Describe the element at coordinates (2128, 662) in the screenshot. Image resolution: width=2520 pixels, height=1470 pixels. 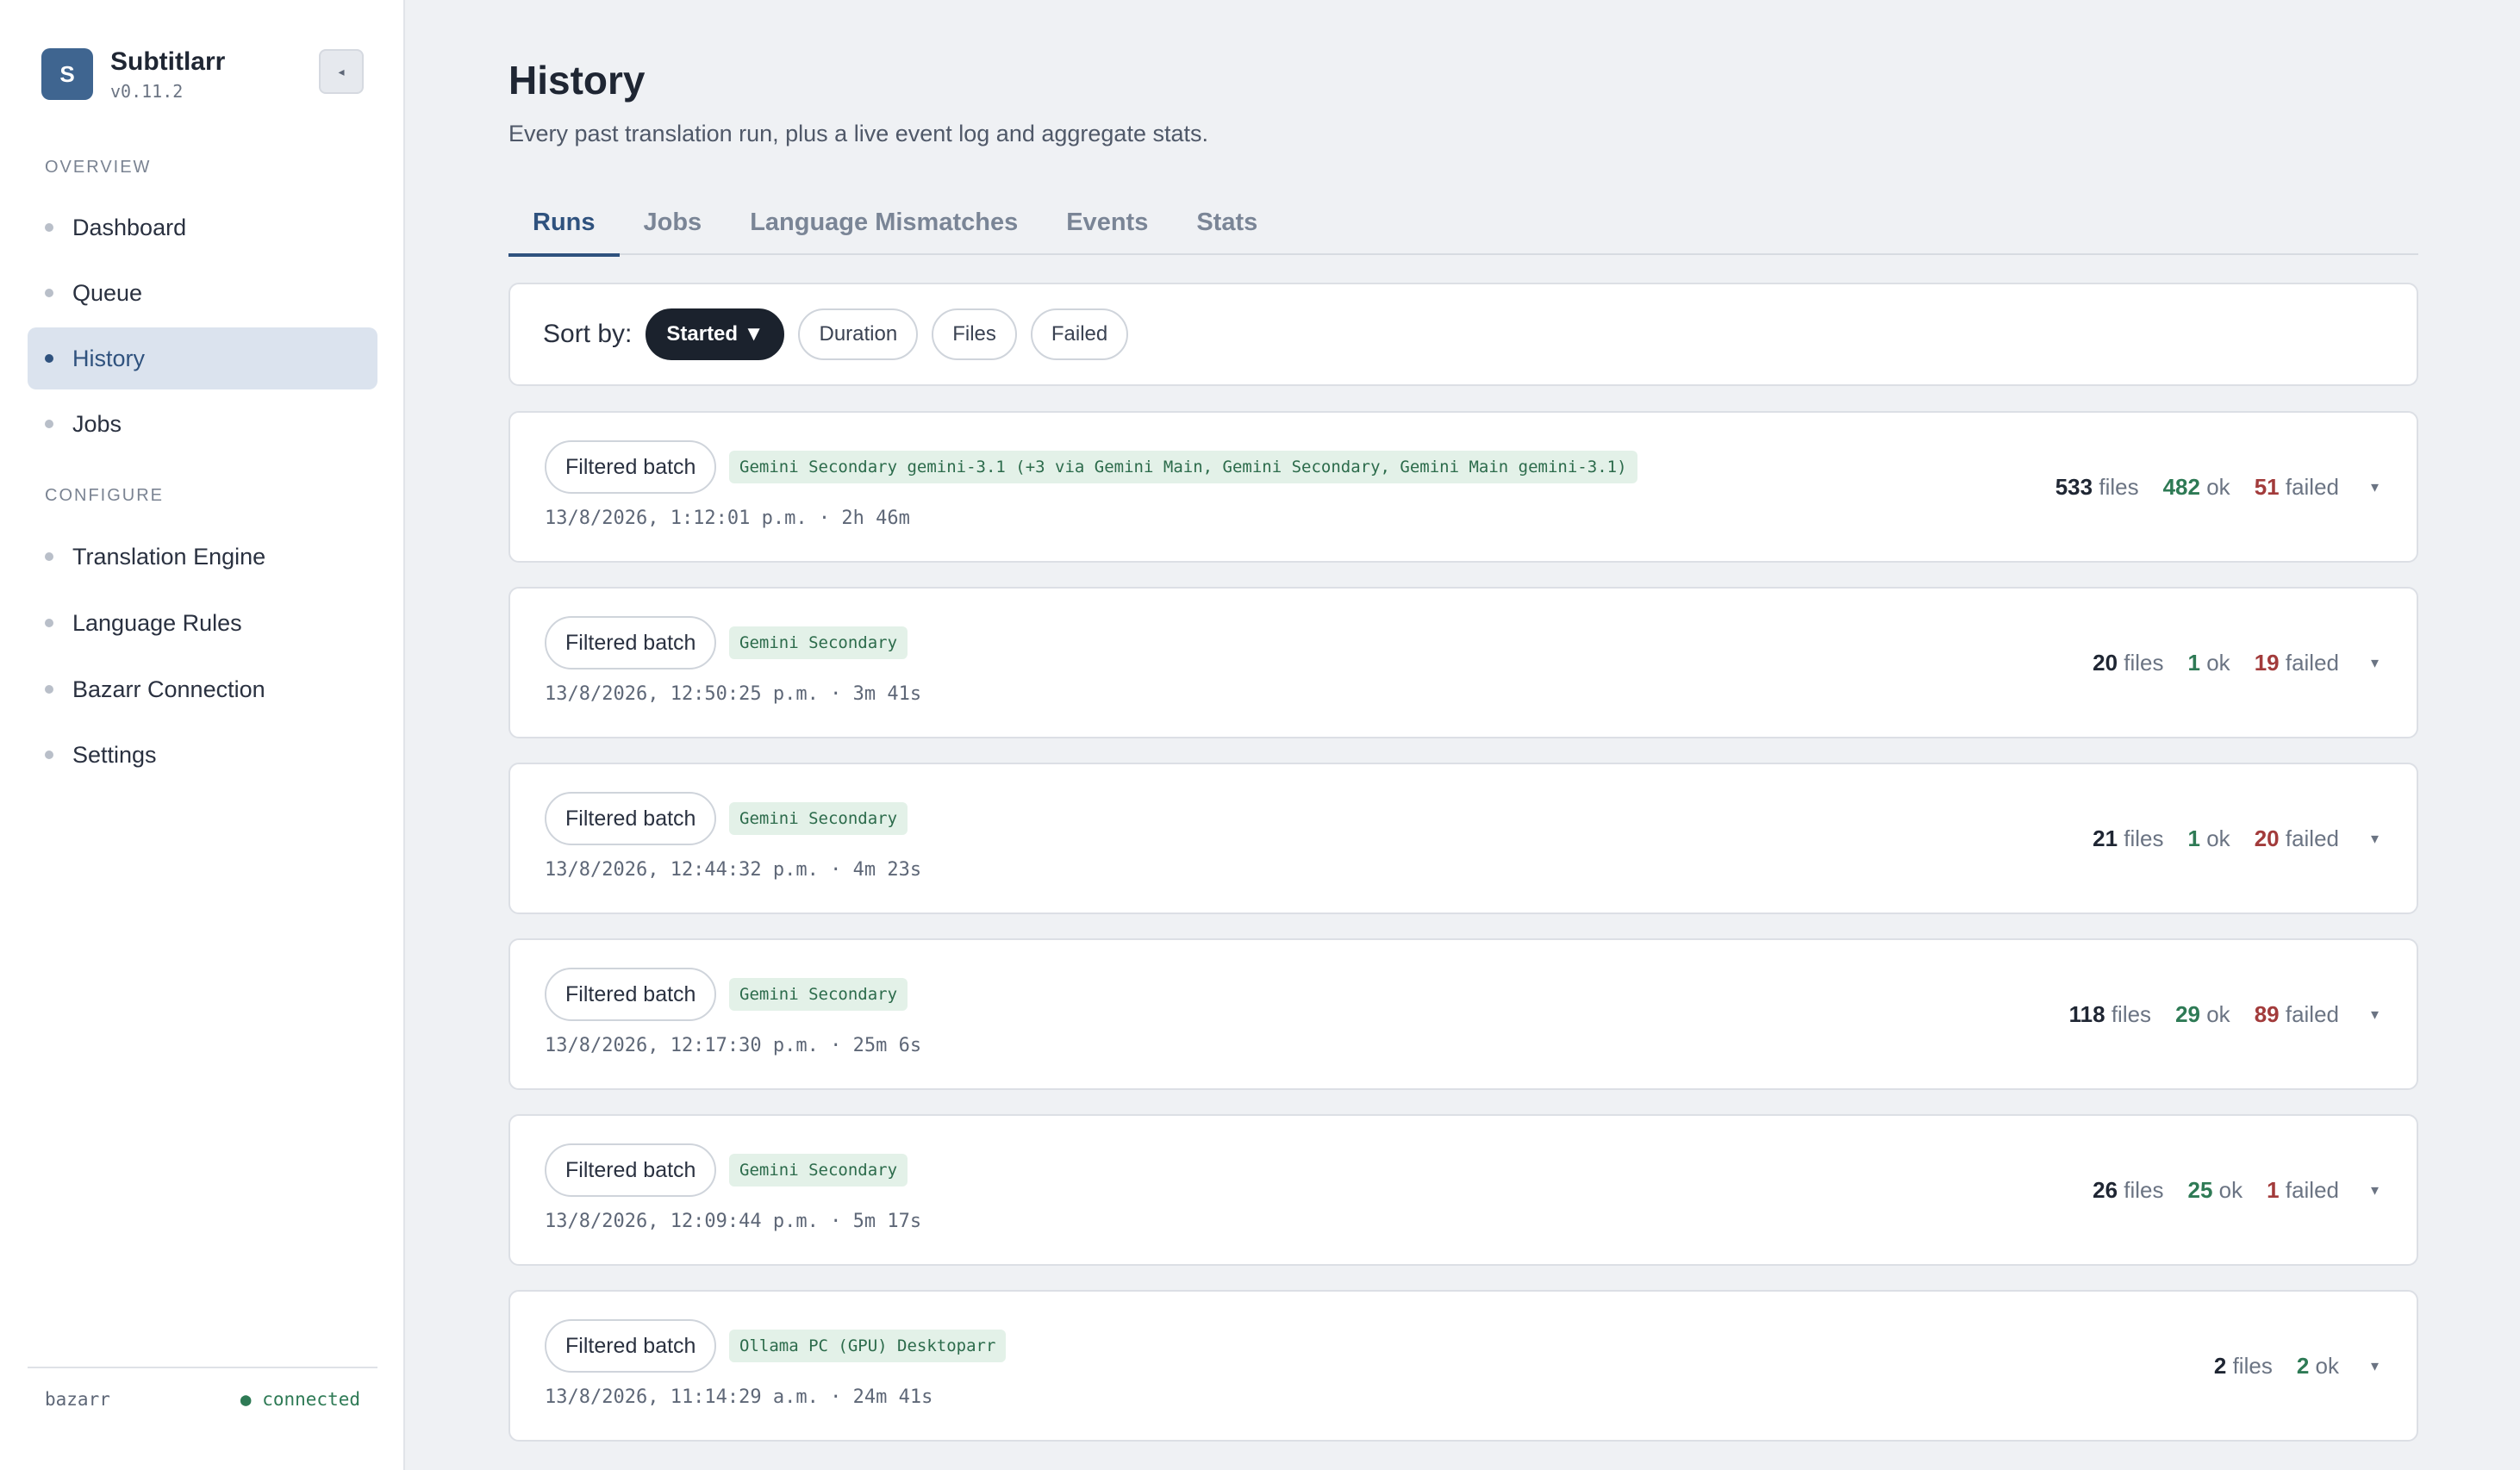
I see `files-count: 20 files` at that location.